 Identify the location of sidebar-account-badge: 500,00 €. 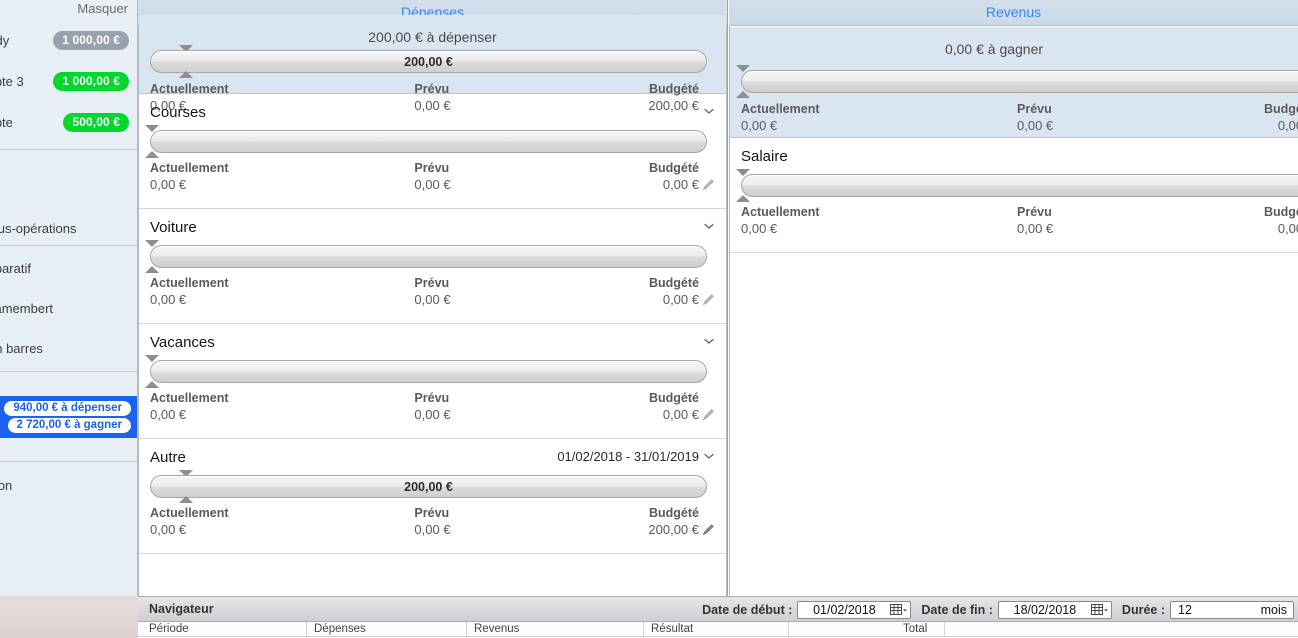
(96, 122).